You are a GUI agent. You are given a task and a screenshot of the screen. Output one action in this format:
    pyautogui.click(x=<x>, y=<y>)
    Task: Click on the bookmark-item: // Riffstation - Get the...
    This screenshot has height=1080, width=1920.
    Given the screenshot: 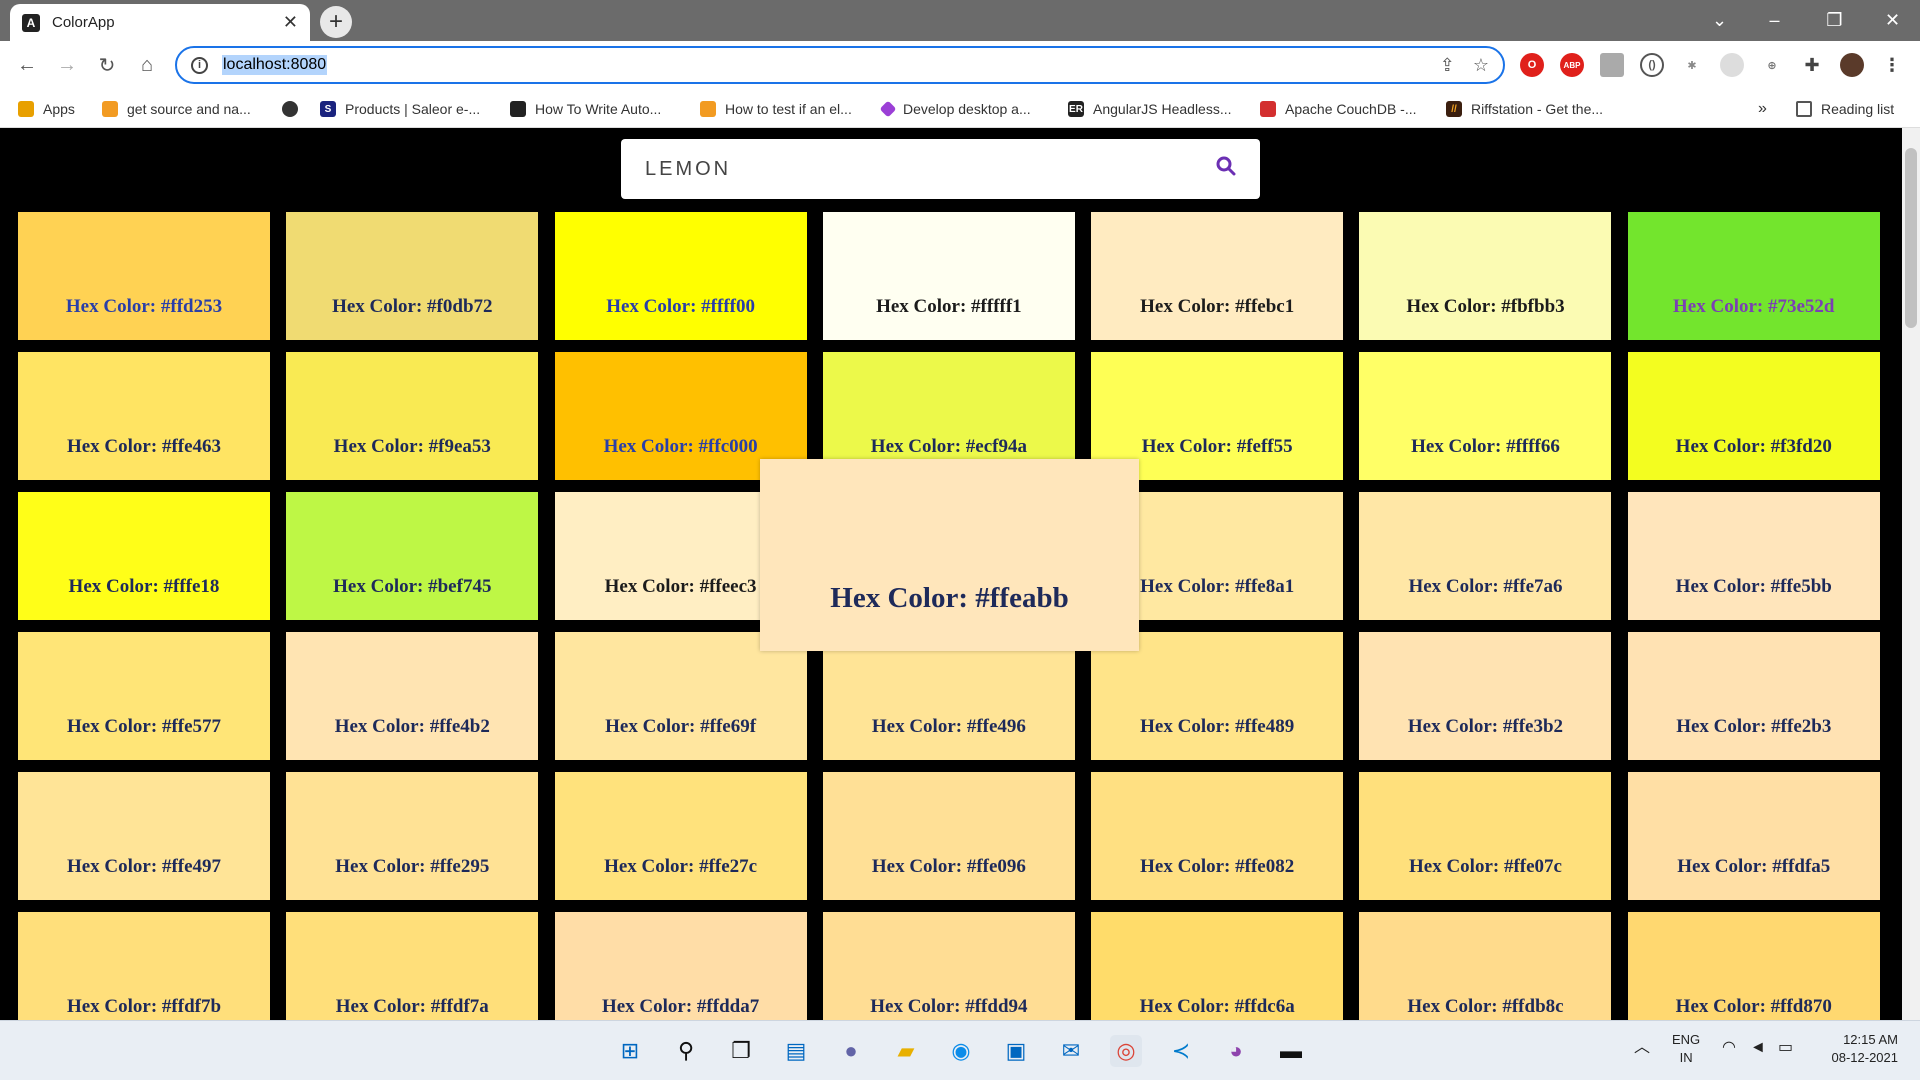 What is the action you would take?
    pyautogui.click(x=1524, y=109)
    